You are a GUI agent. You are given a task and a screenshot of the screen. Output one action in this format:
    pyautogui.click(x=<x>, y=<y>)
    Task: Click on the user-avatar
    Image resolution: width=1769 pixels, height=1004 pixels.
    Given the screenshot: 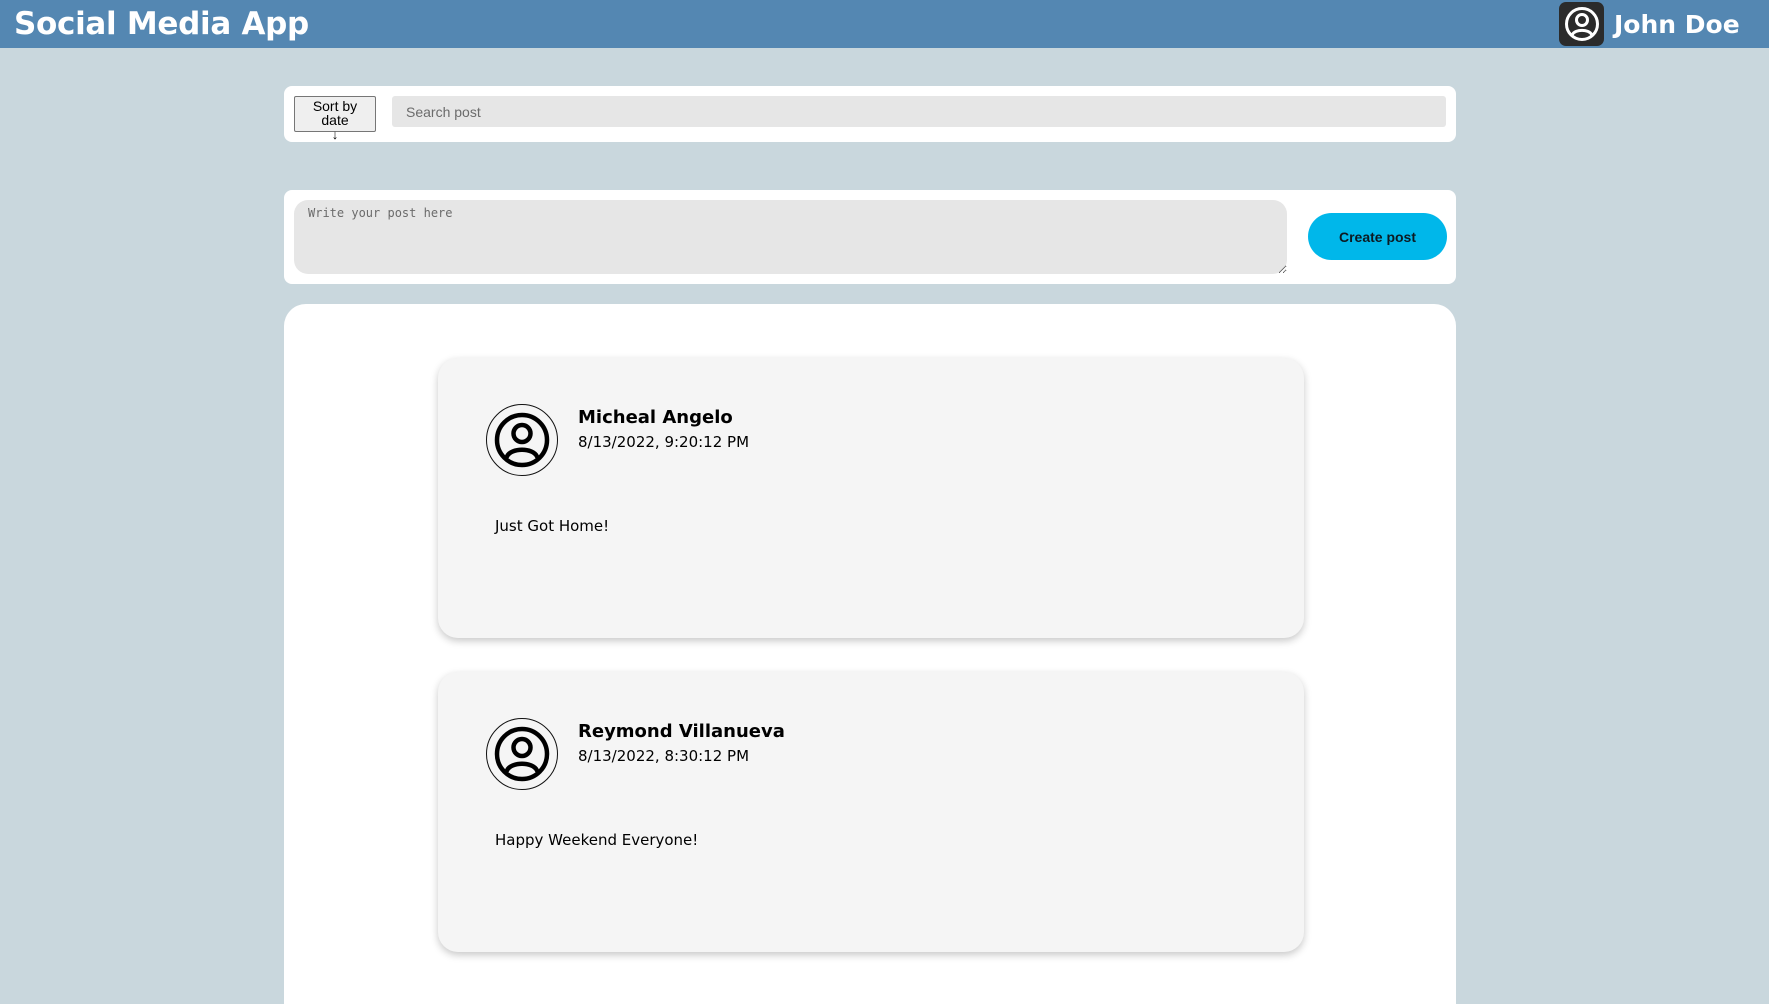 What is the action you would take?
    pyautogui.click(x=1581, y=24)
    